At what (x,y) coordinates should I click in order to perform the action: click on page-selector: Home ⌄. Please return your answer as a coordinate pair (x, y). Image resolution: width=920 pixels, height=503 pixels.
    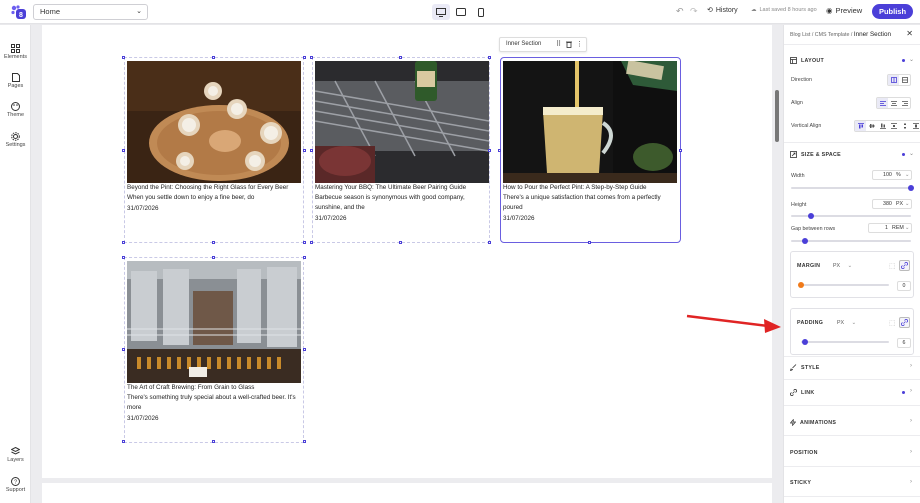
    Looking at the image, I should click on (90, 12).